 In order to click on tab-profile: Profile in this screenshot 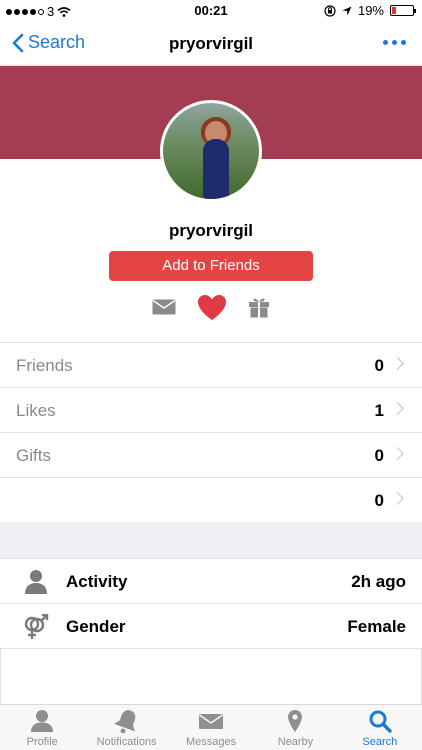, I will do `click(42, 727)`.